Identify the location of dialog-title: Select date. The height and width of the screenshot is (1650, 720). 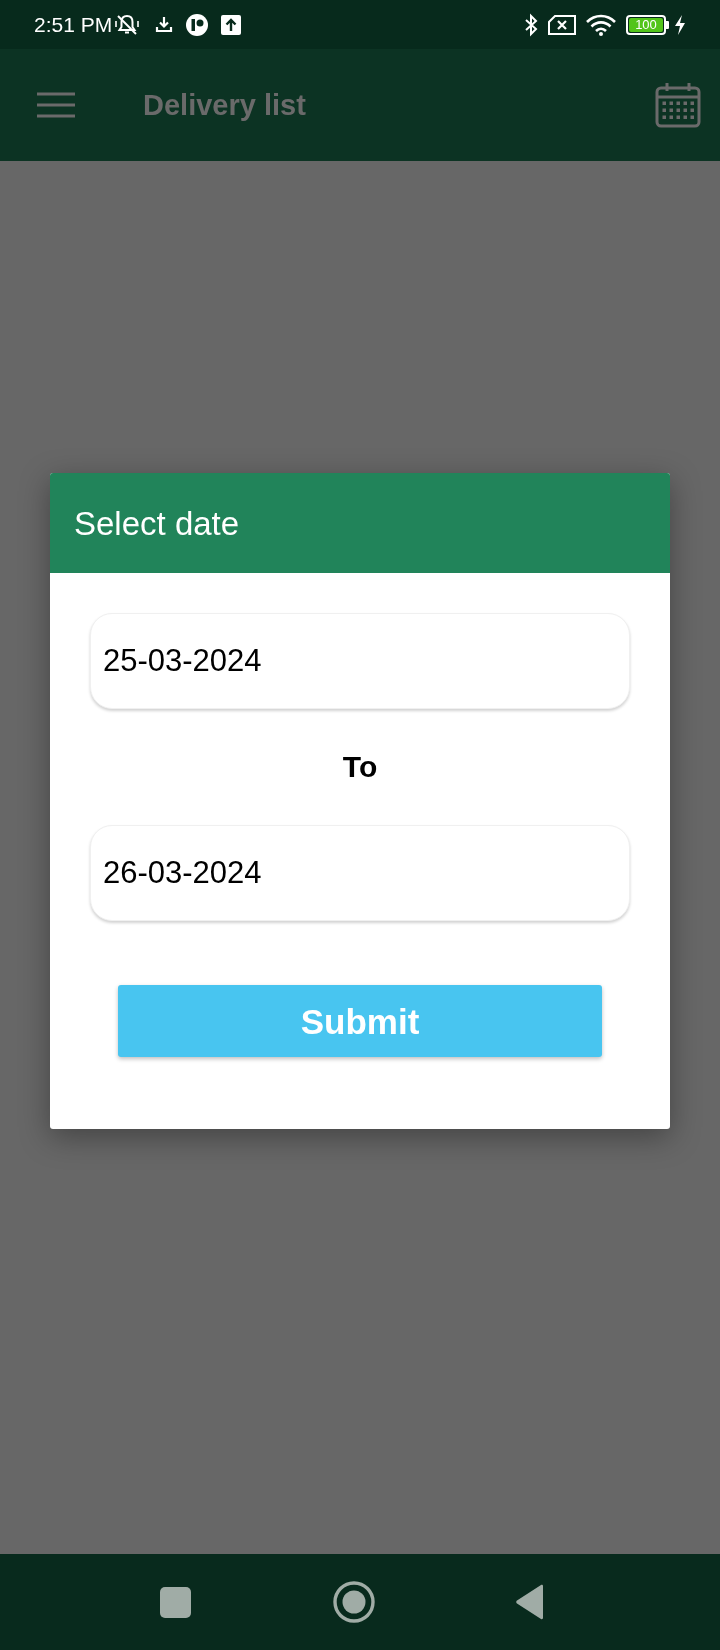
(157, 523).